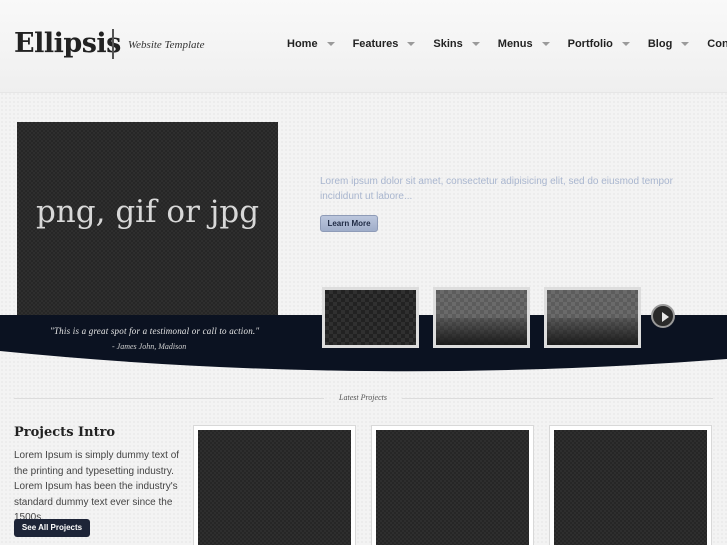 This screenshot has height=545, width=727. I want to click on hero-image: png, gif or jpg, so click(147, 221).